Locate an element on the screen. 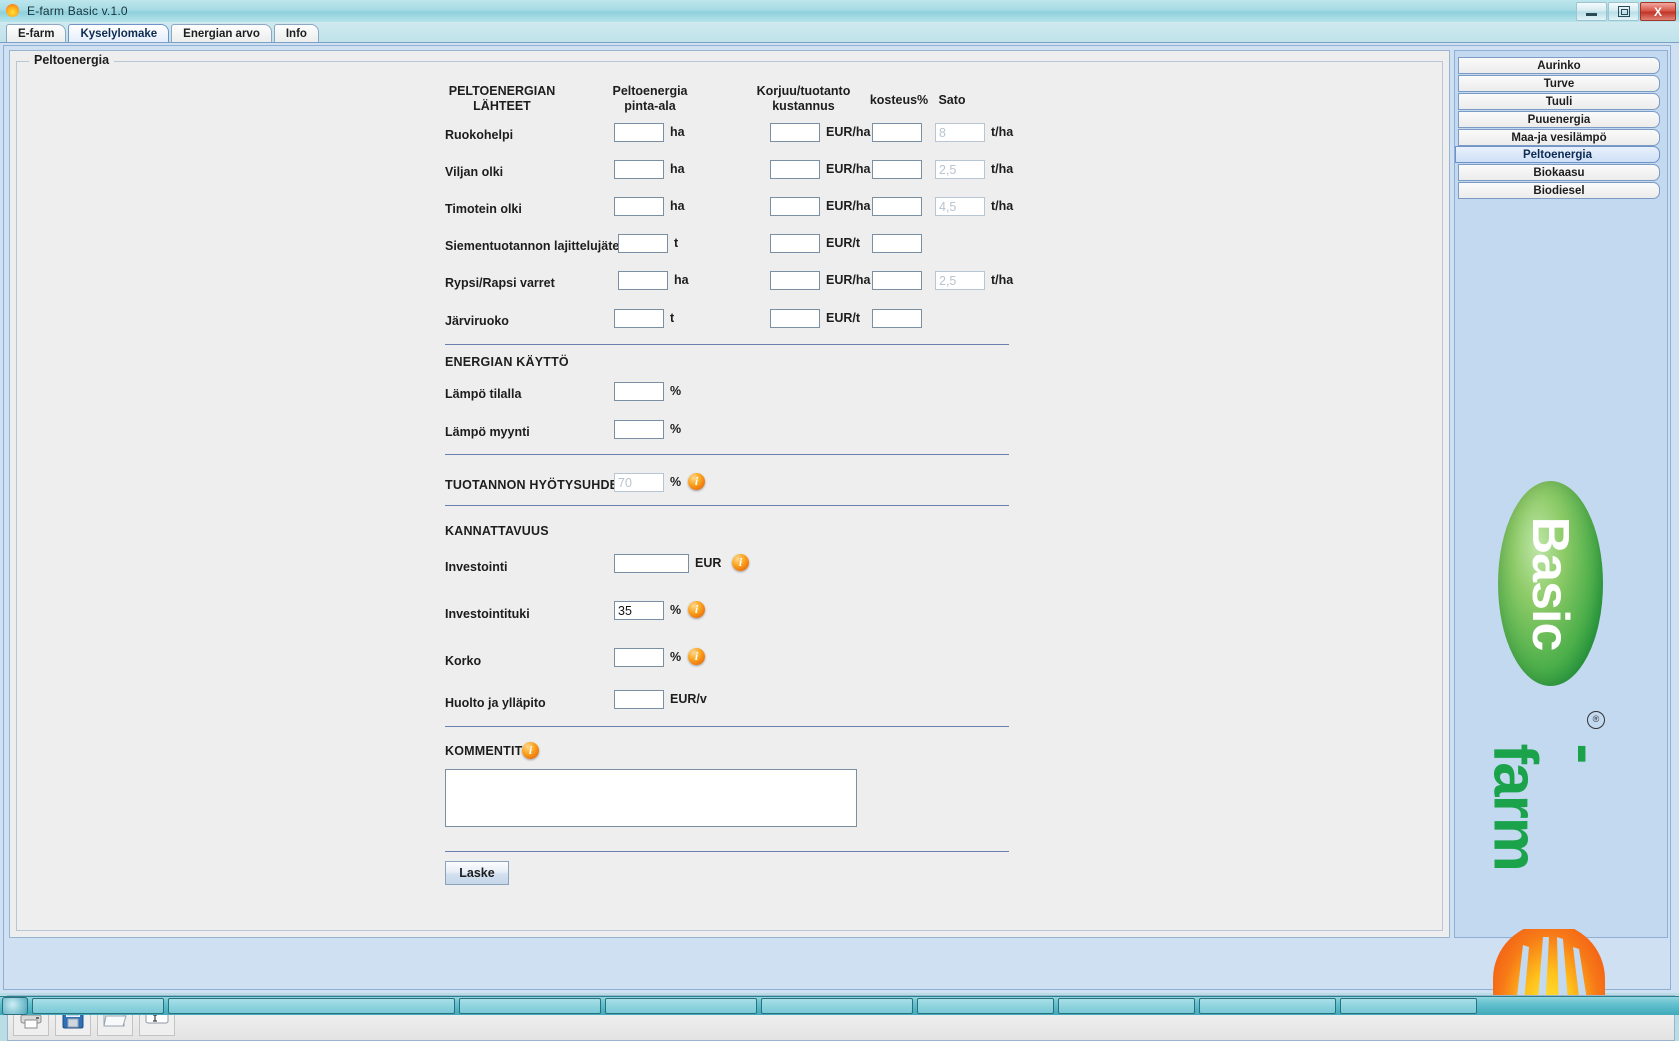 The height and width of the screenshot is (1041, 1679). sidebar-item-biokaasu: Biokaasu is located at coordinates (1559, 172).